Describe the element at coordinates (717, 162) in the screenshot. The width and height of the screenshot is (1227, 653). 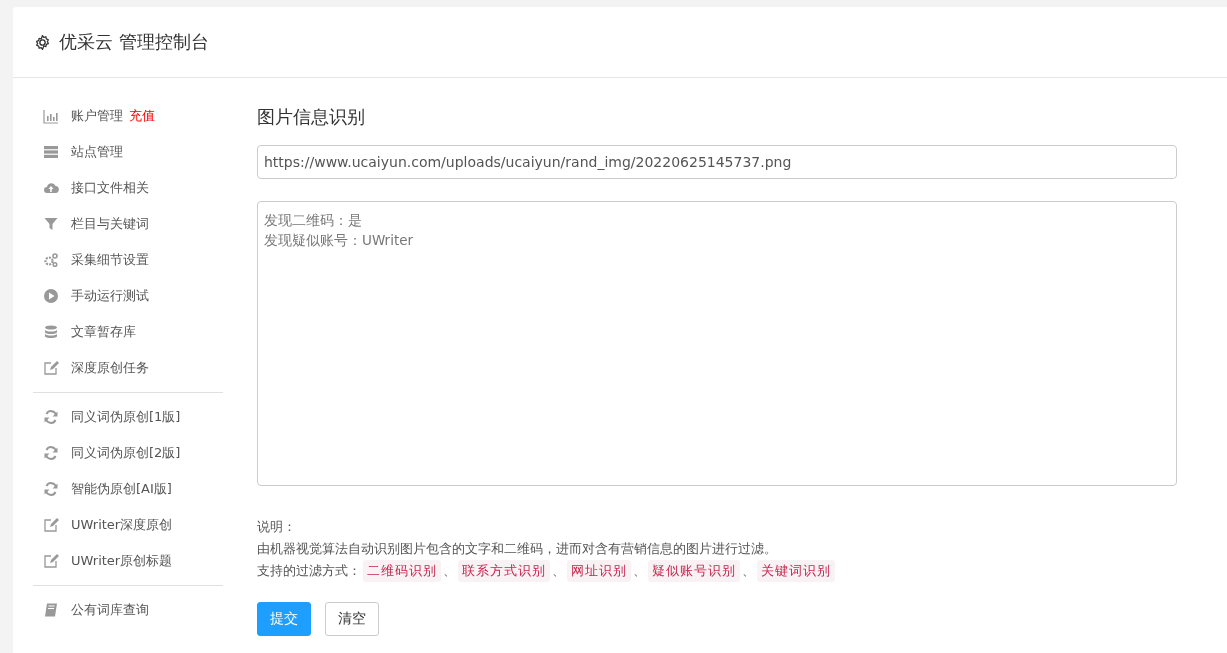
I see `url-field: https://www.ucaiyun.com/uploads/ucaiyun/rand_img/20220625145737.png` at that location.